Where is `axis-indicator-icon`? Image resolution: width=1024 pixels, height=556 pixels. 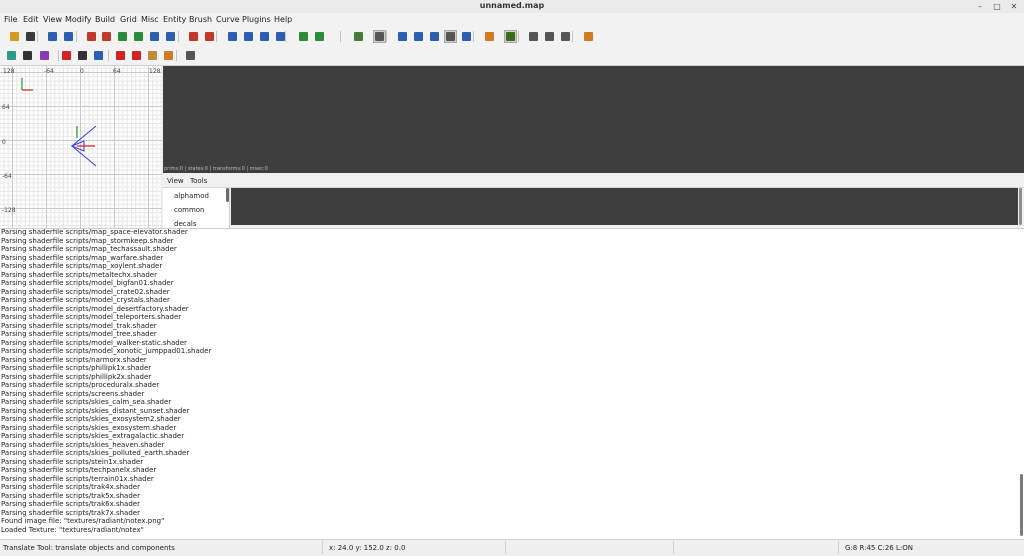
axis-indicator-icon is located at coordinates (27, 84).